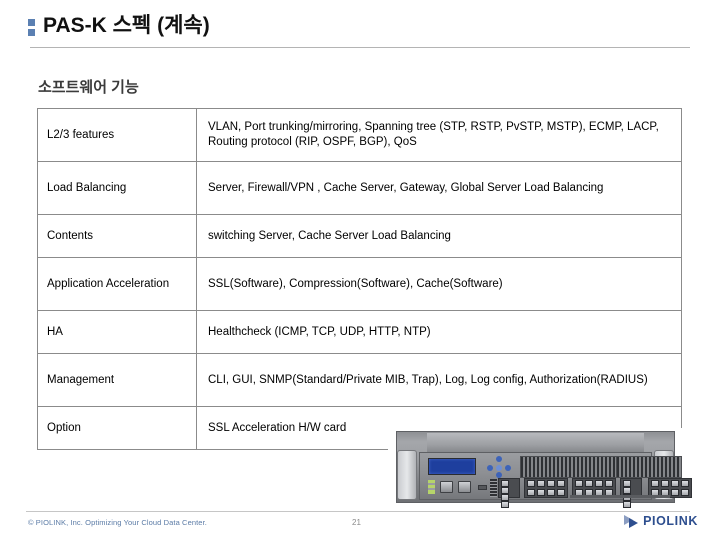  Describe the element at coordinates (446, 487) in the screenshot. I see `ethernet-port-1-icon` at that location.